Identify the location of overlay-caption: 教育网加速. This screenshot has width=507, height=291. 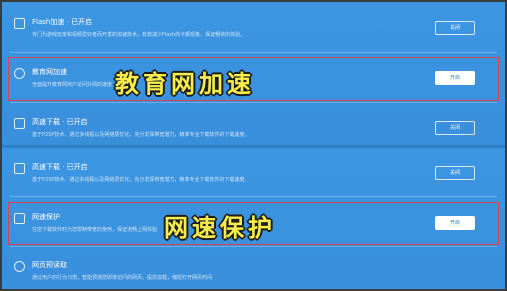
(185, 83).